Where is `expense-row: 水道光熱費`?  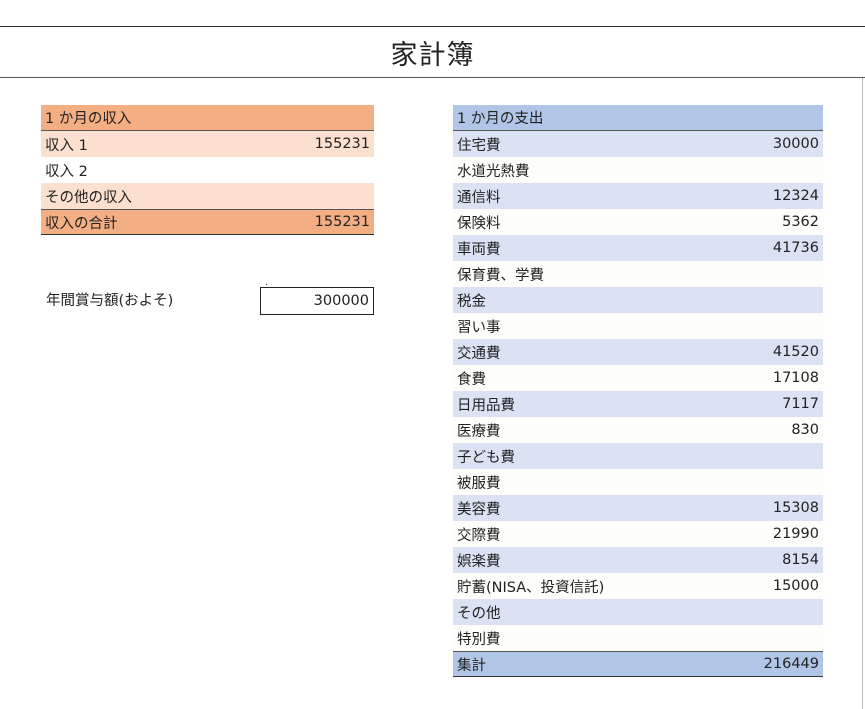
expense-row: 水道光熱費 is located at coordinates (638, 170).